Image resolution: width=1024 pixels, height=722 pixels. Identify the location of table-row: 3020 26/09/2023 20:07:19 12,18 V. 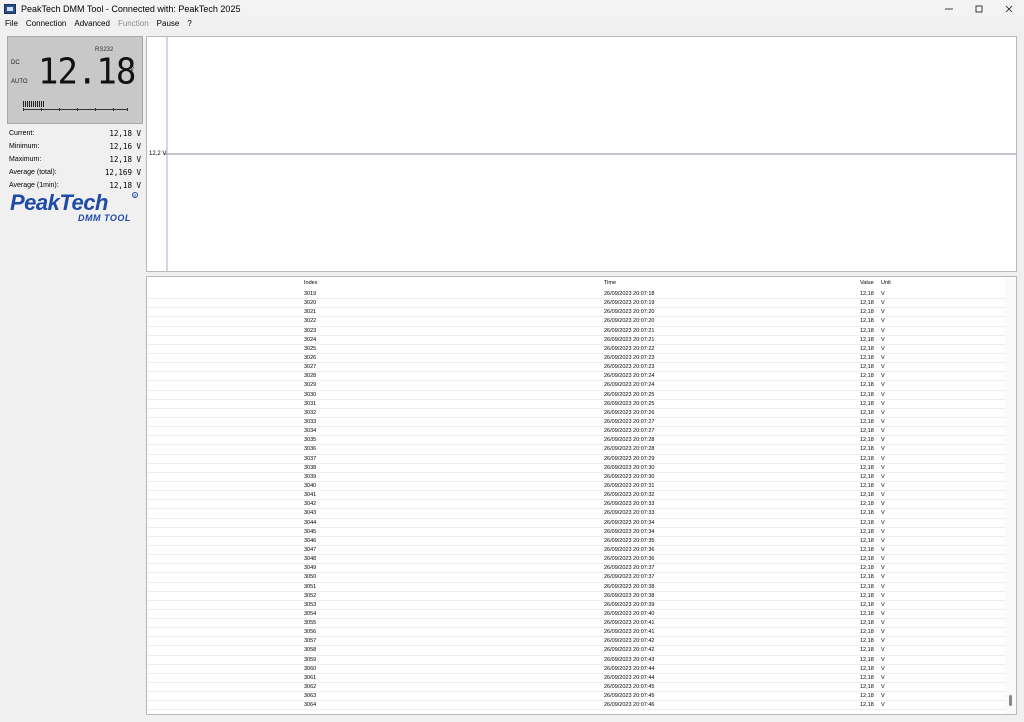
(577, 304).